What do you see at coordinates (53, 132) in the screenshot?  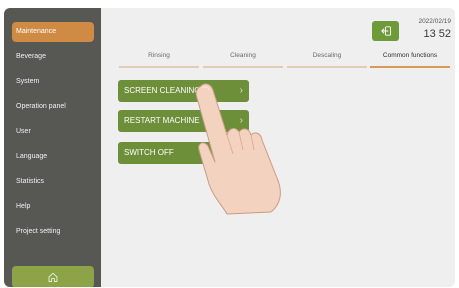 I see `sidebar-item-user: User` at bounding box center [53, 132].